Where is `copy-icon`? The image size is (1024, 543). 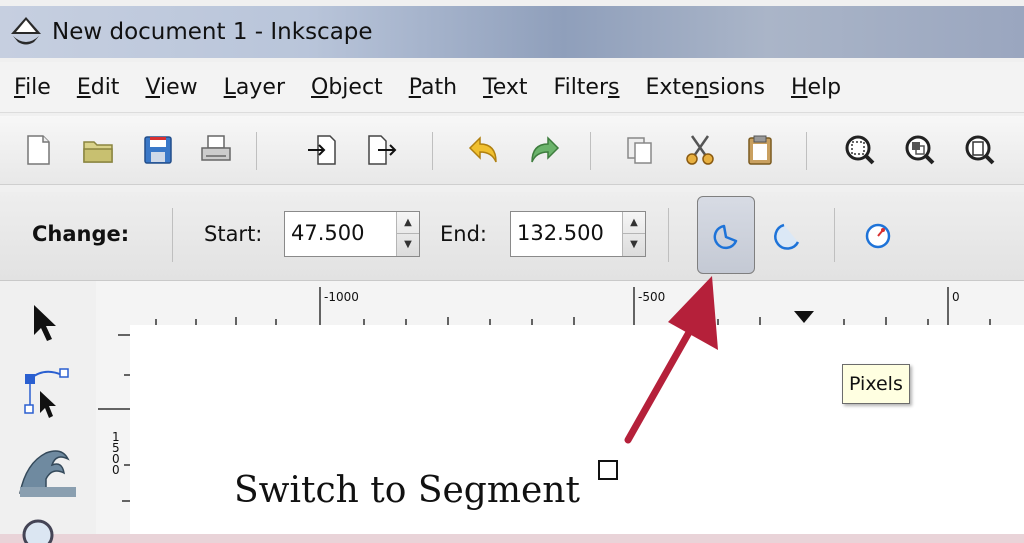 copy-icon is located at coordinates (640, 150).